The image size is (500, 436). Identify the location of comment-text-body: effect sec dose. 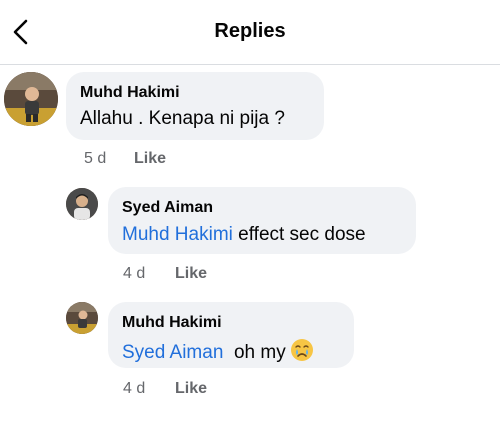
(302, 234).